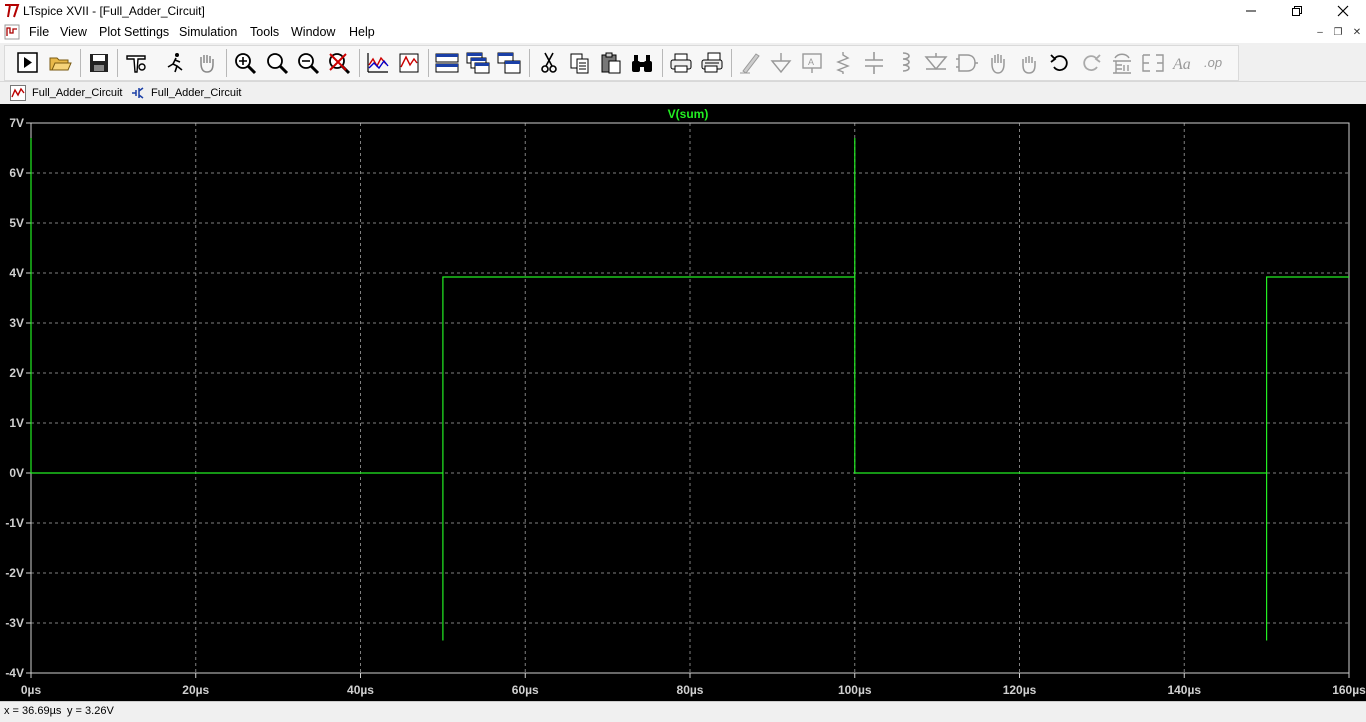 The height and width of the screenshot is (722, 1366). Describe the element at coordinates (611, 63) in the screenshot. I see `paste-icon` at that location.